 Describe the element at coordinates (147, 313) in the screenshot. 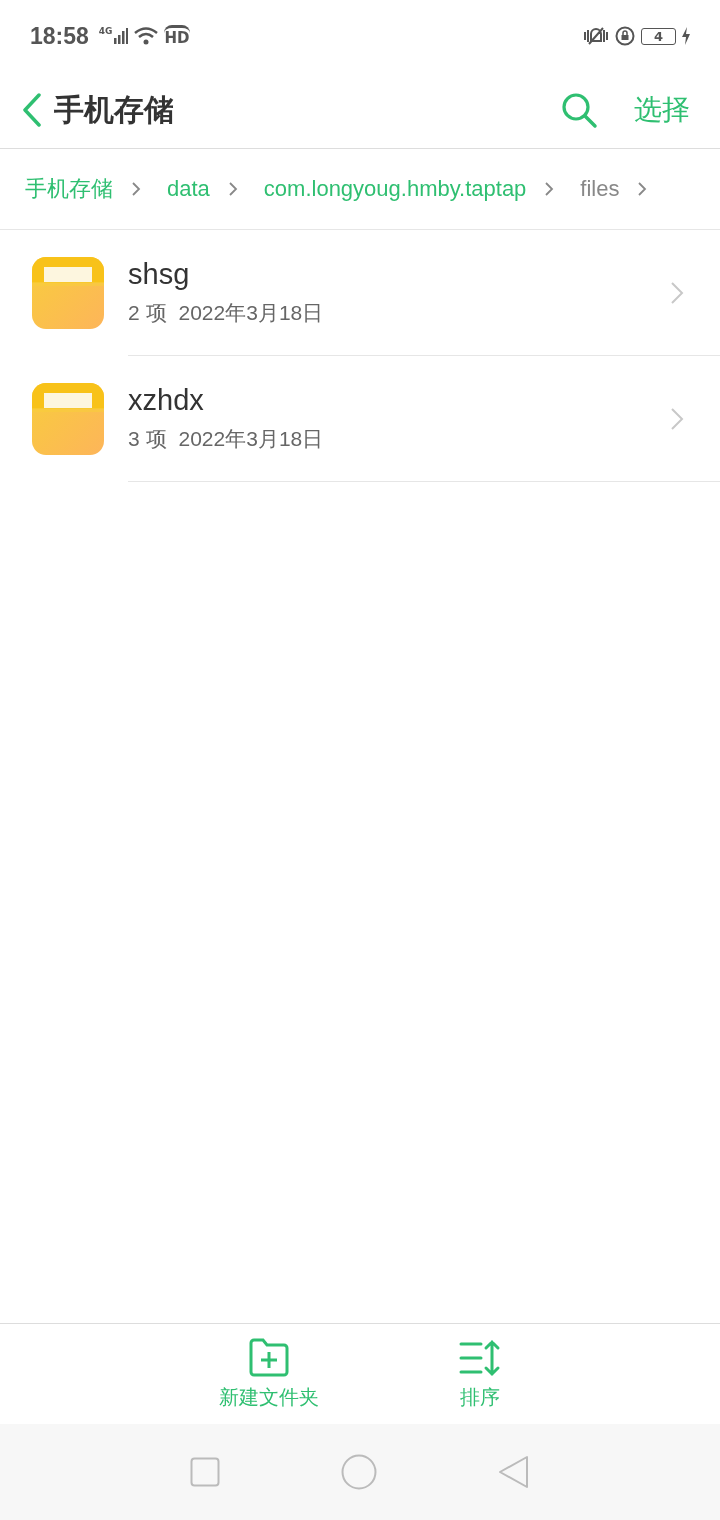

I see `item-count: 2 项` at that location.